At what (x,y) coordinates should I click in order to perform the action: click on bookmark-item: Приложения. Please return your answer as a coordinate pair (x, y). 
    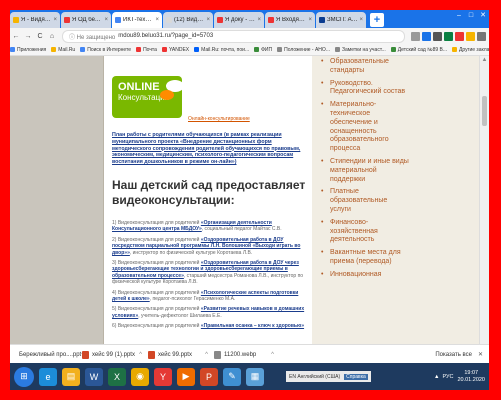
    Looking at the image, I should click on (28, 50).